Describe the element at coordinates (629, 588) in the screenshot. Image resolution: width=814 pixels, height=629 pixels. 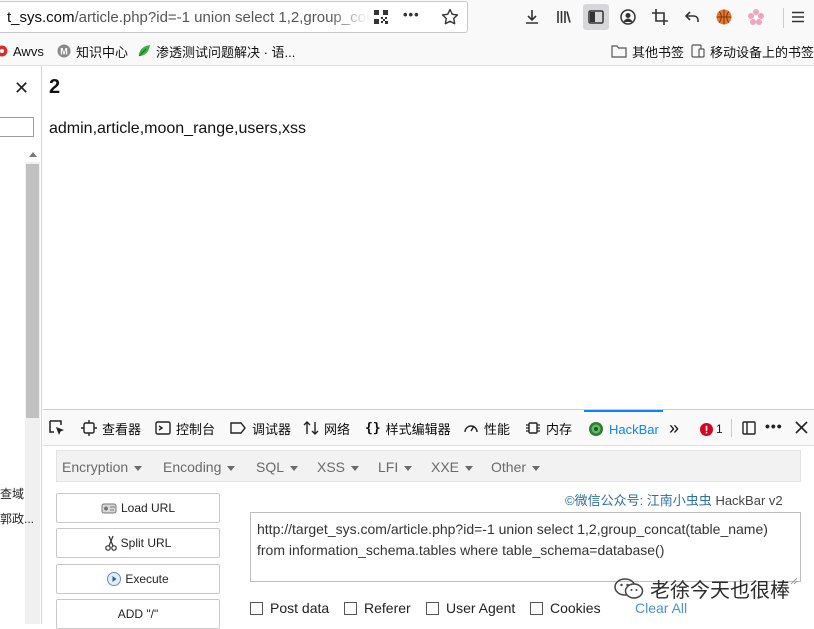
I see `wechat-icon` at that location.